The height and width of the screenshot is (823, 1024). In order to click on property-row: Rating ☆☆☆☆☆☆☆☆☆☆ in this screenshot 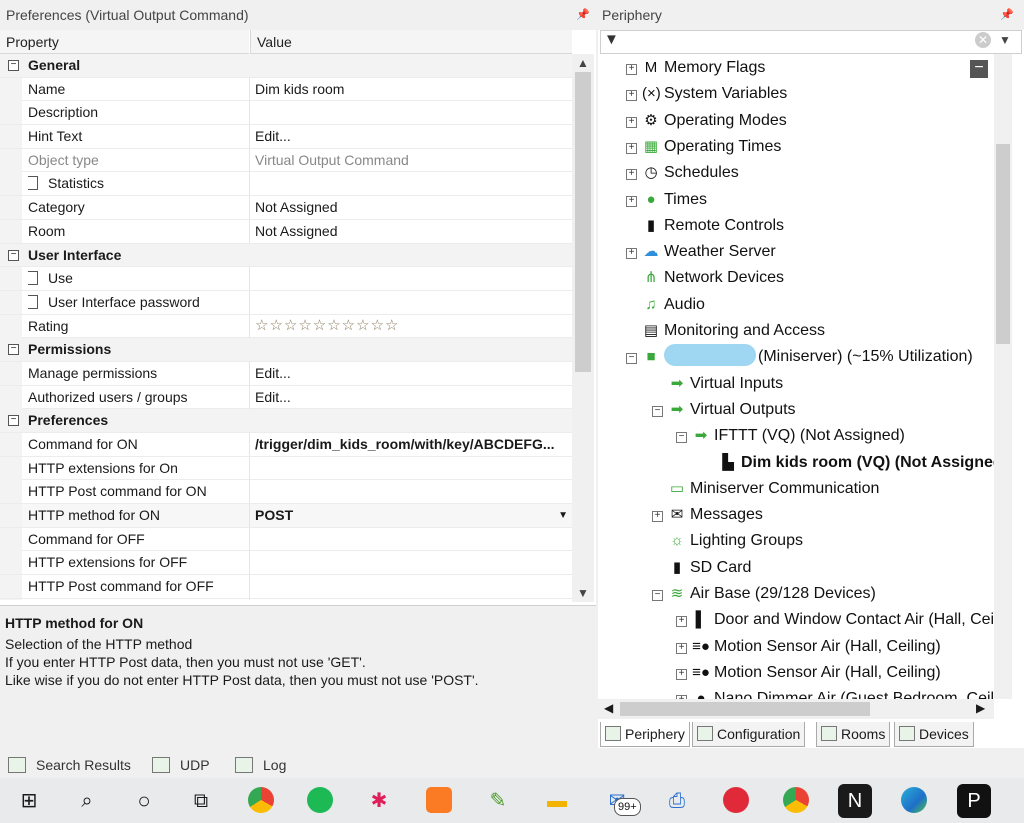, I will do `click(286, 326)`.